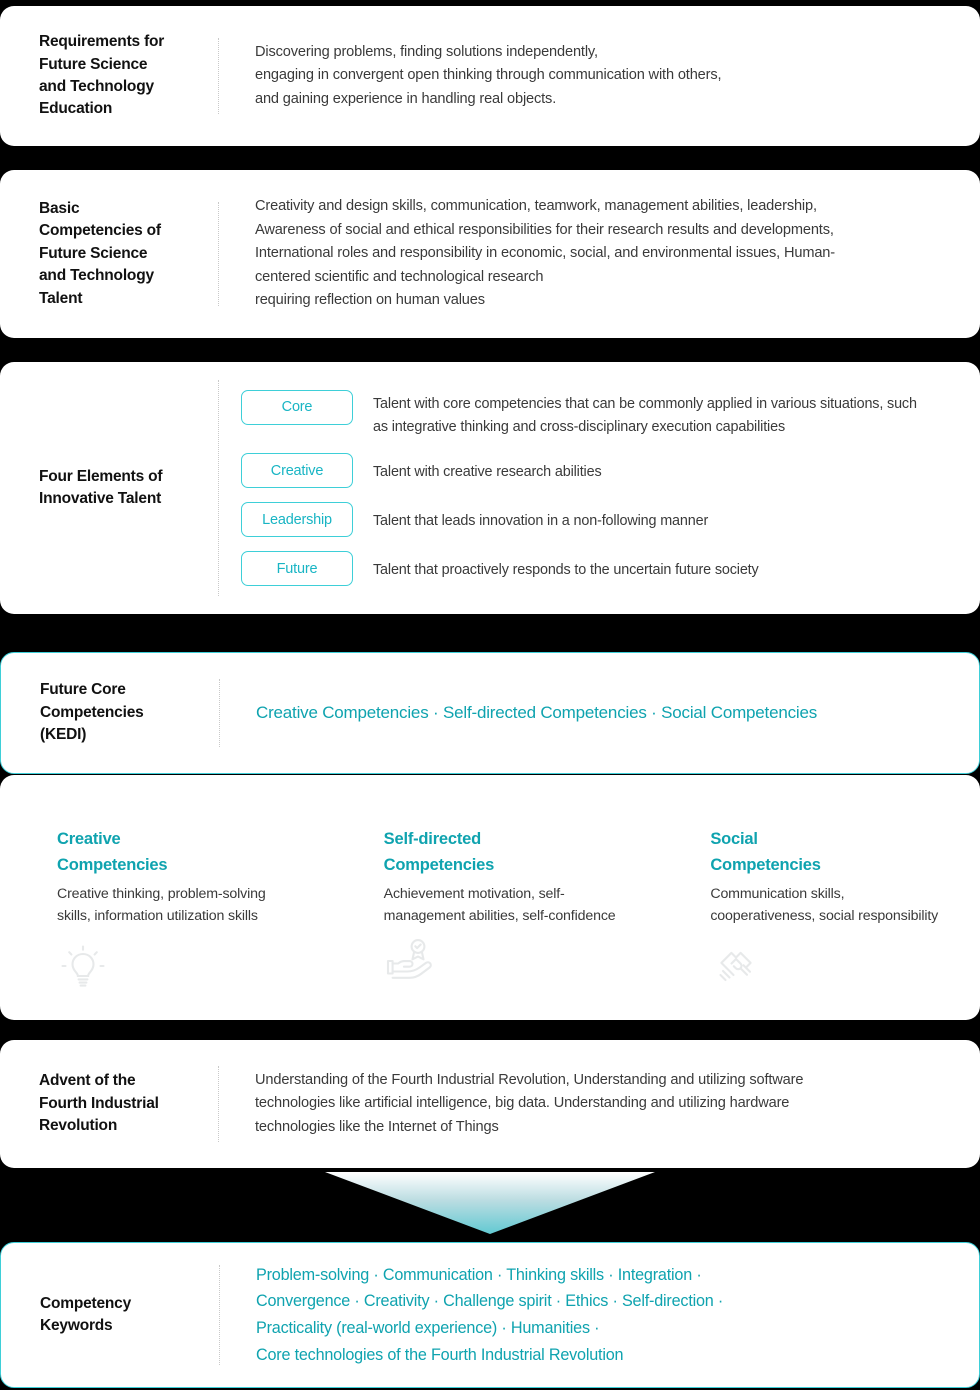 The height and width of the screenshot is (1390, 980). What do you see at coordinates (410, 959) in the screenshot?
I see `hand-award-icon` at bounding box center [410, 959].